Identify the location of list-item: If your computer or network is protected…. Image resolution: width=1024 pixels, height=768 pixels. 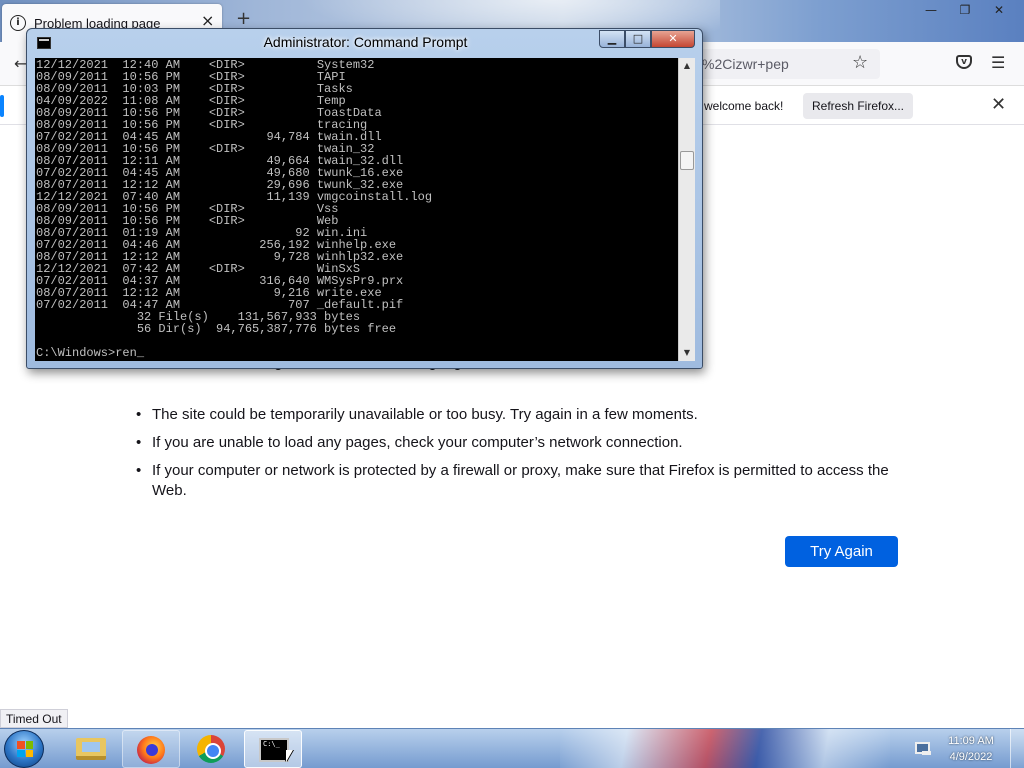
(516, 481).